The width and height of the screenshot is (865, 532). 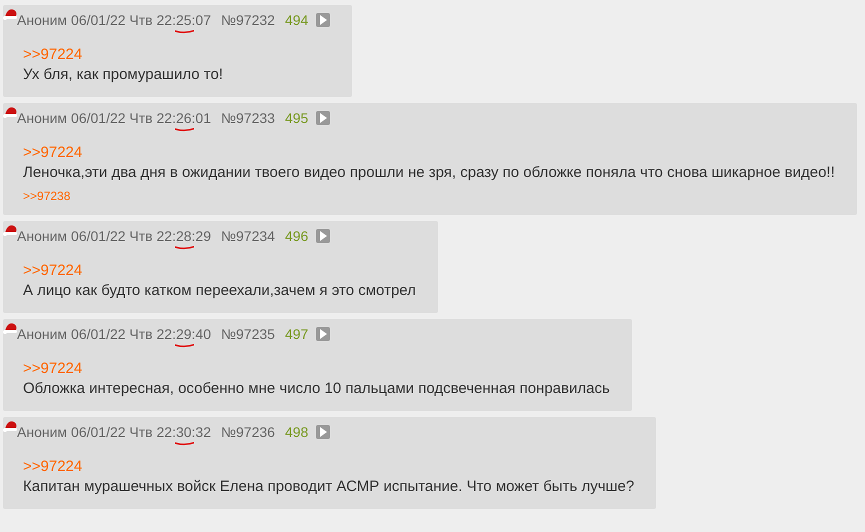 What do you see at coordinates (248, 334) in the screenshot?
I see `post-number: №97235` at bounding box center [248, 334].